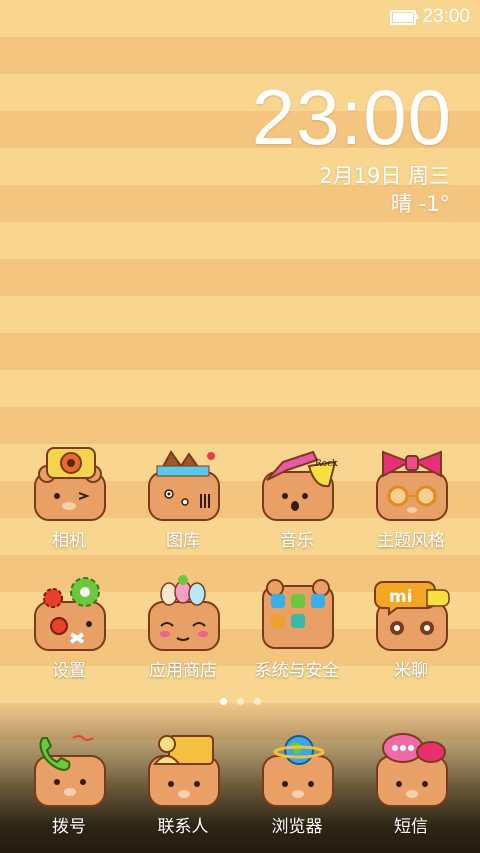 The image size is (480, 853). I want to click on phone-icon, so click(69, 770).